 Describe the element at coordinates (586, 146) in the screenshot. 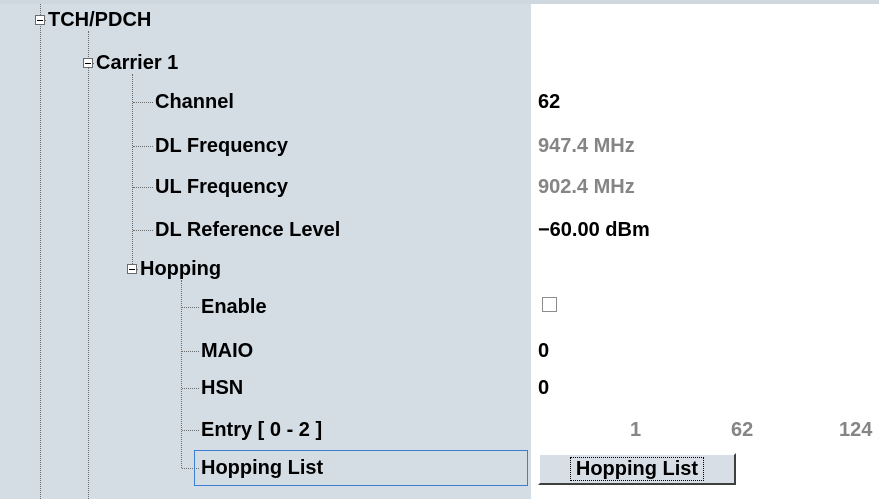

I see `dl-frequency-value: 947.4 MHz` at that location.